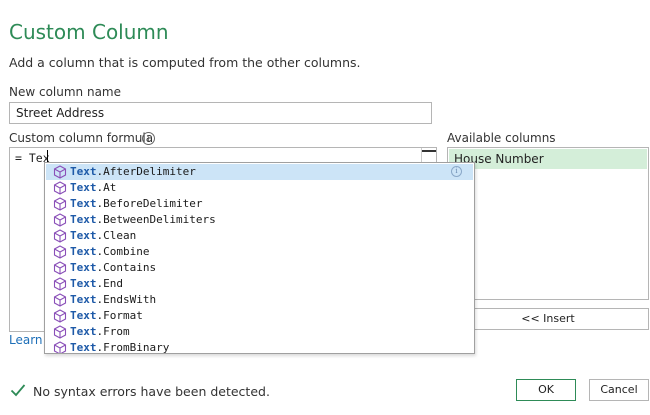 This screenshot has width=650, height=415. I want to click on autocomplete-item: Text.BetweenDelimiters, so click(259, 220).